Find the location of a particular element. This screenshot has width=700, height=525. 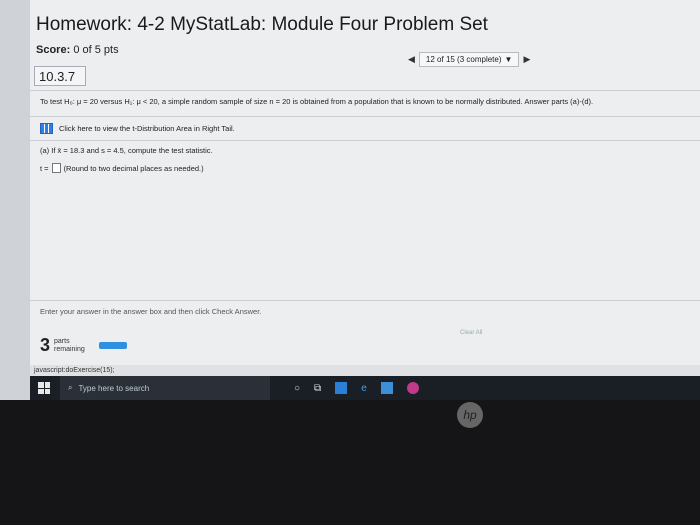

taskbar: ⌕ Type here to search ○ ⧉ e is located at coordinates (365, 388).